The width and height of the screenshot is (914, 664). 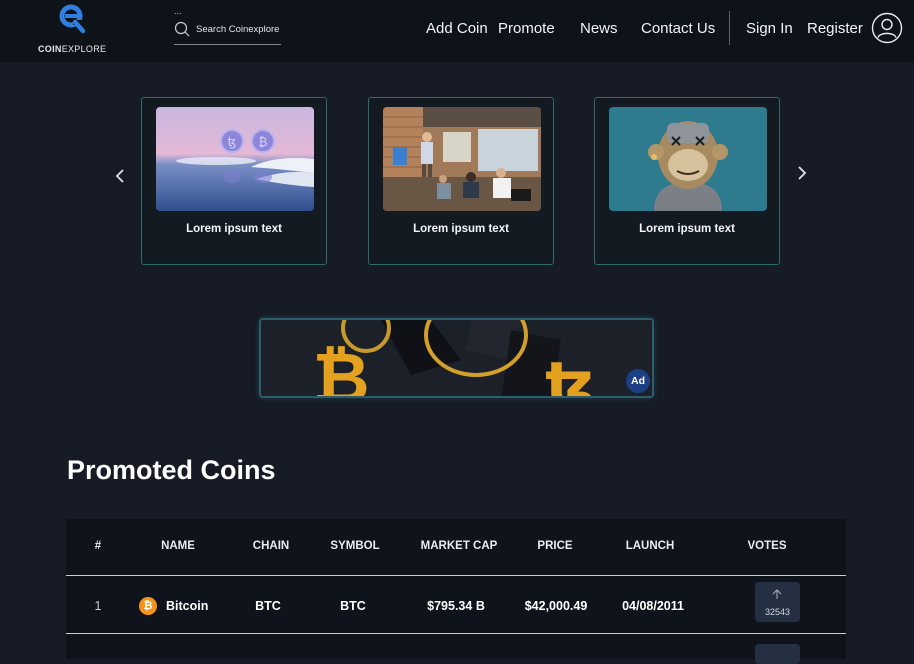 I want to click on nav-news: News, so click(x=599, y=28).